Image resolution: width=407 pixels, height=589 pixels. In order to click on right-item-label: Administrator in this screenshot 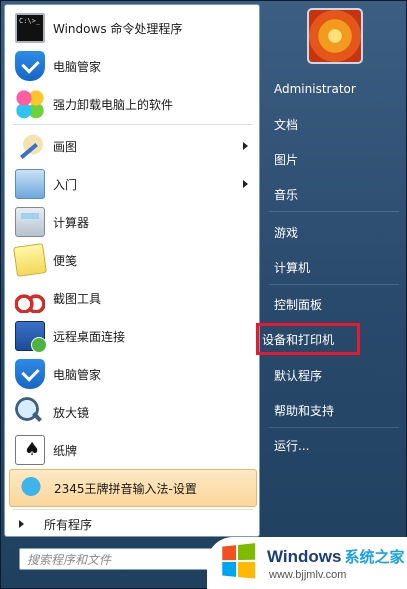, I will do `click(315, 89)`.